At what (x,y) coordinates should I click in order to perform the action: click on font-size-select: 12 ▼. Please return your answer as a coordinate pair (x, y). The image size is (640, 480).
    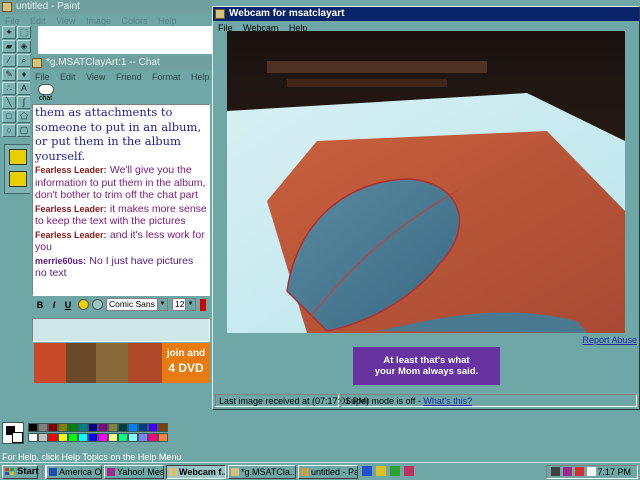
    Looking at the image, I should click on (184, 304).